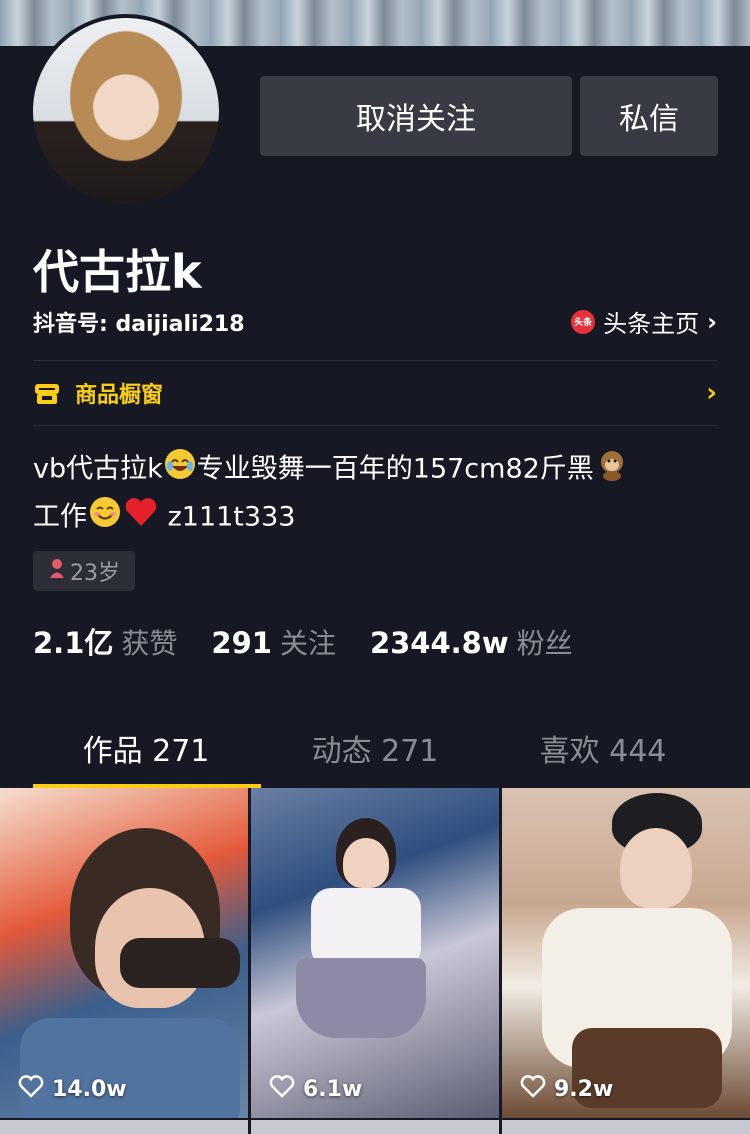  I want to click on tab-moments: 动态 271, so click(375, 748).